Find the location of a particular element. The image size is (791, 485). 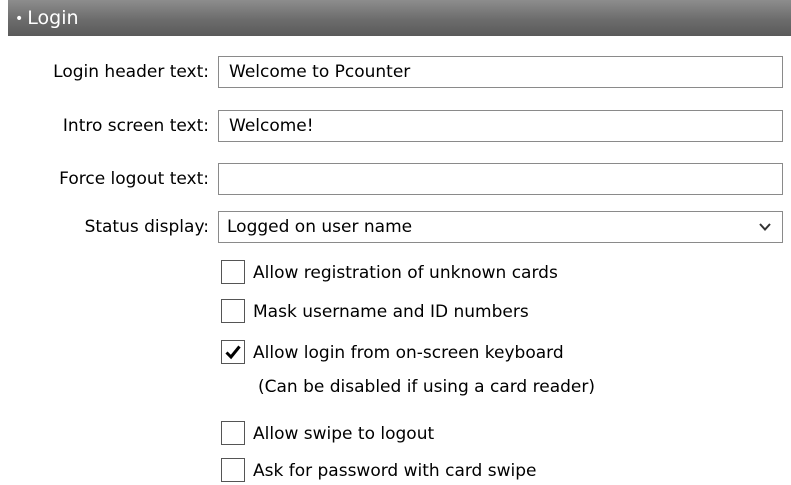

allow-registration-checkbox is located at coordinates (233, 272).